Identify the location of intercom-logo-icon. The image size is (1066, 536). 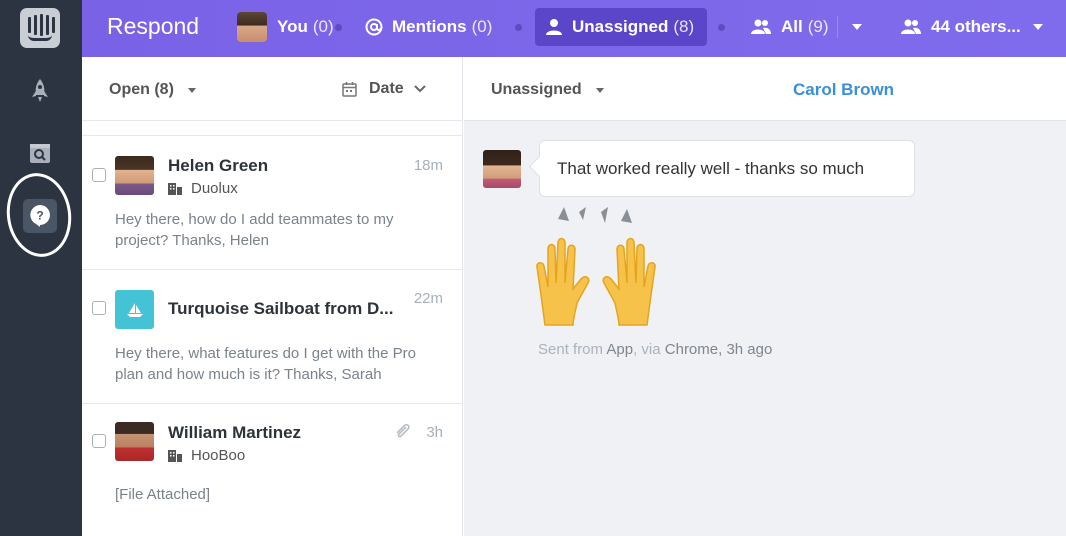
(40, 28).